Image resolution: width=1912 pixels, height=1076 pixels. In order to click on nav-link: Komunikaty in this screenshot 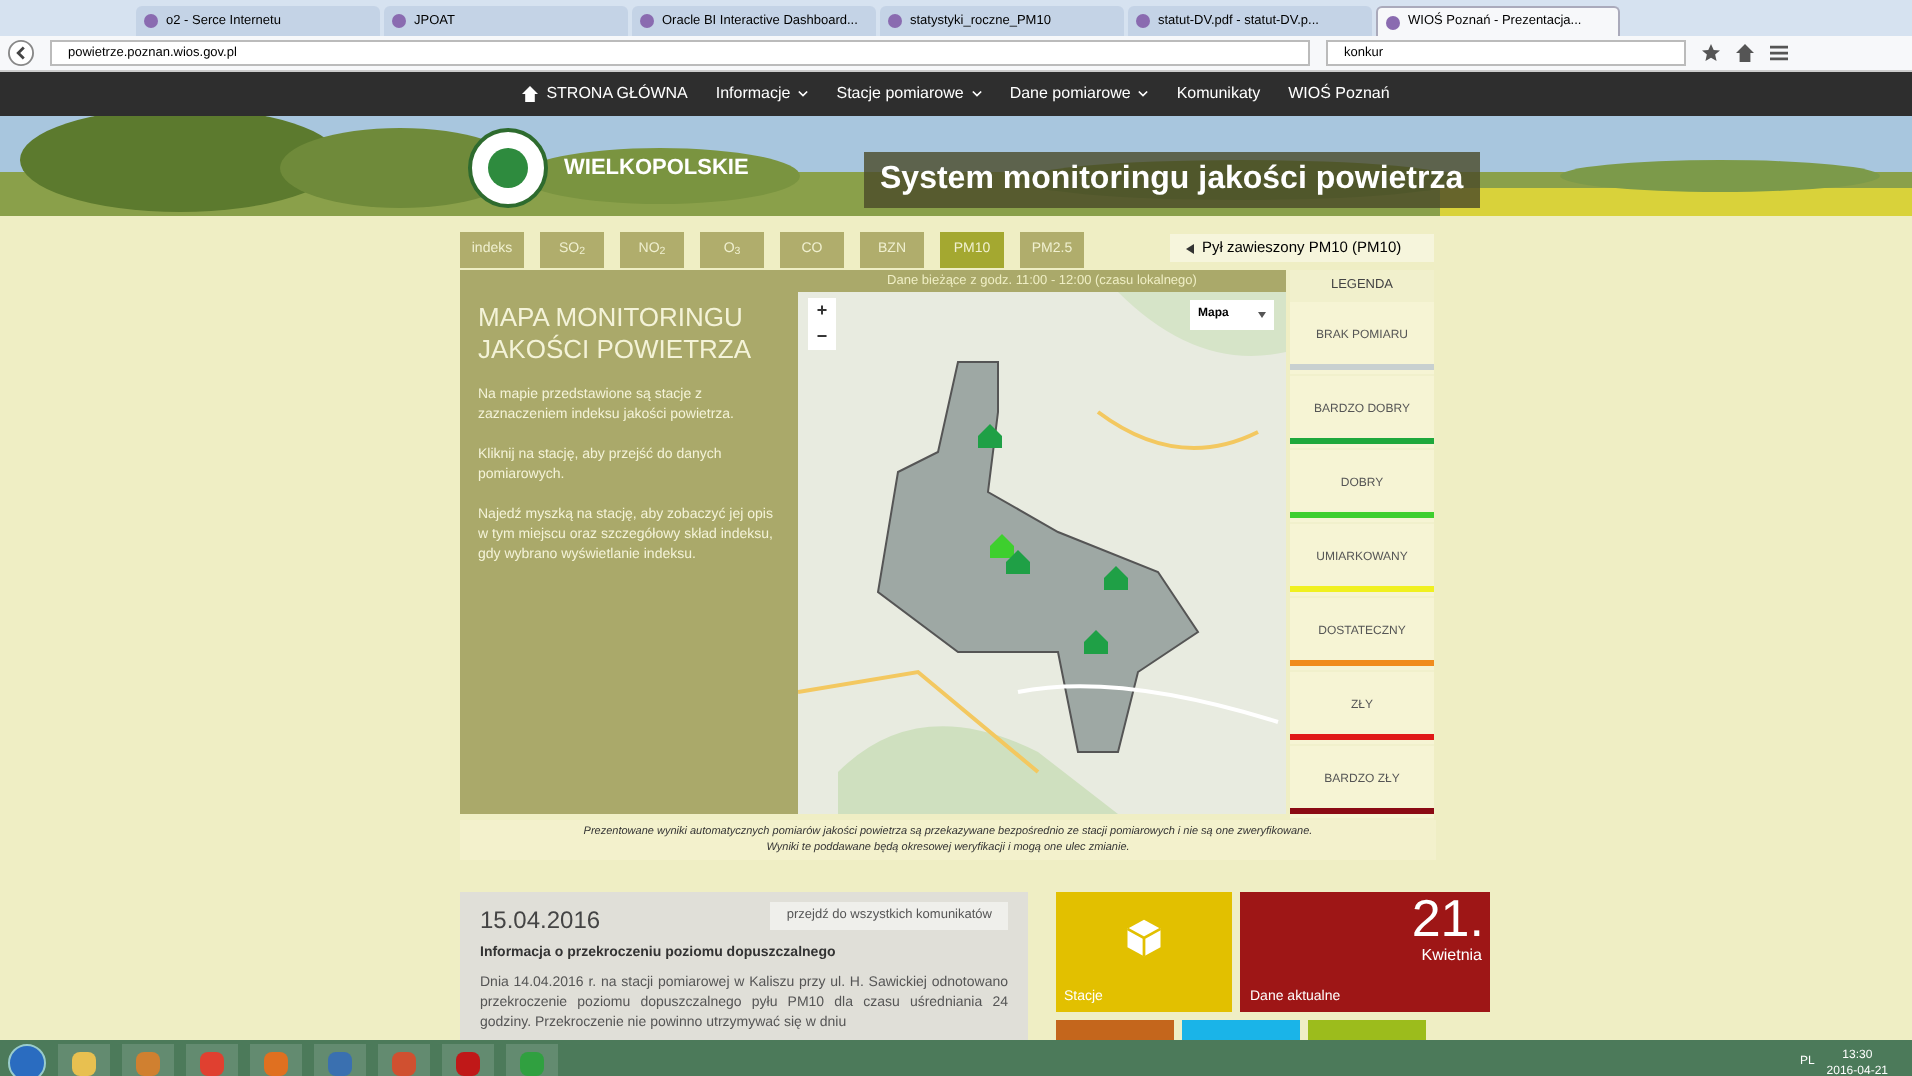, I will do `click(1218, 94)`.